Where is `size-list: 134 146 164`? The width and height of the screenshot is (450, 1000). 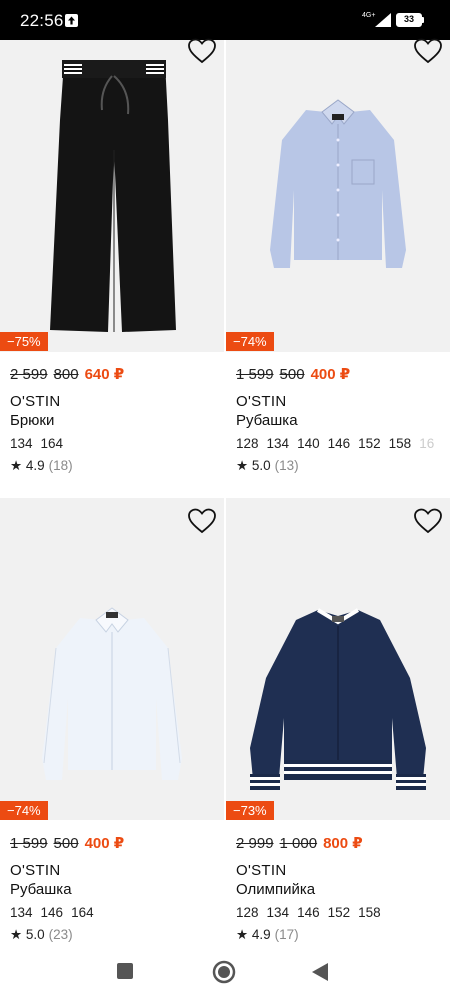 size-list: 134 146 164 is located at coordinates (117, 912).